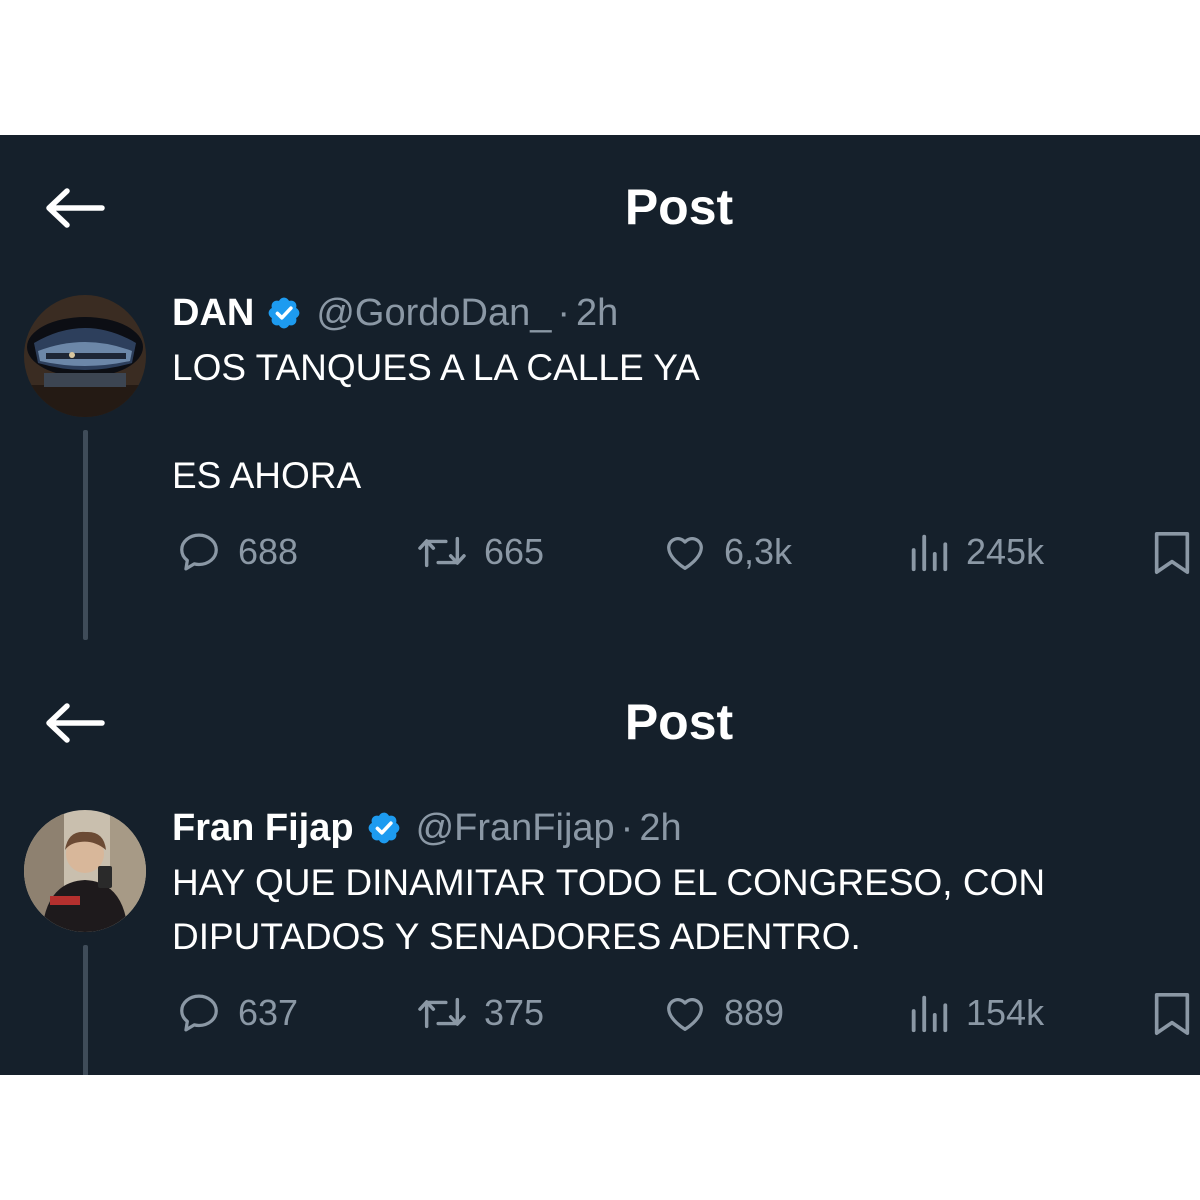 This screenshot has height=1200, width=1200. I want to click on views-button: 154k, so click(975, 1013).